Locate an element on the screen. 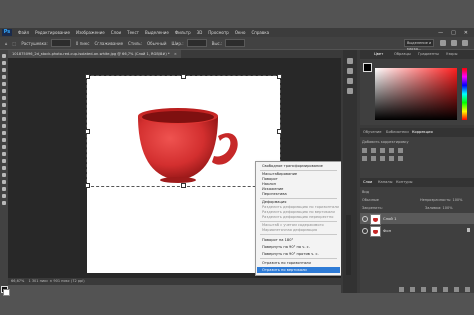 The height and width of the screenshot is (315, 474). link-layers-icon is located at coordinates (401, 289).